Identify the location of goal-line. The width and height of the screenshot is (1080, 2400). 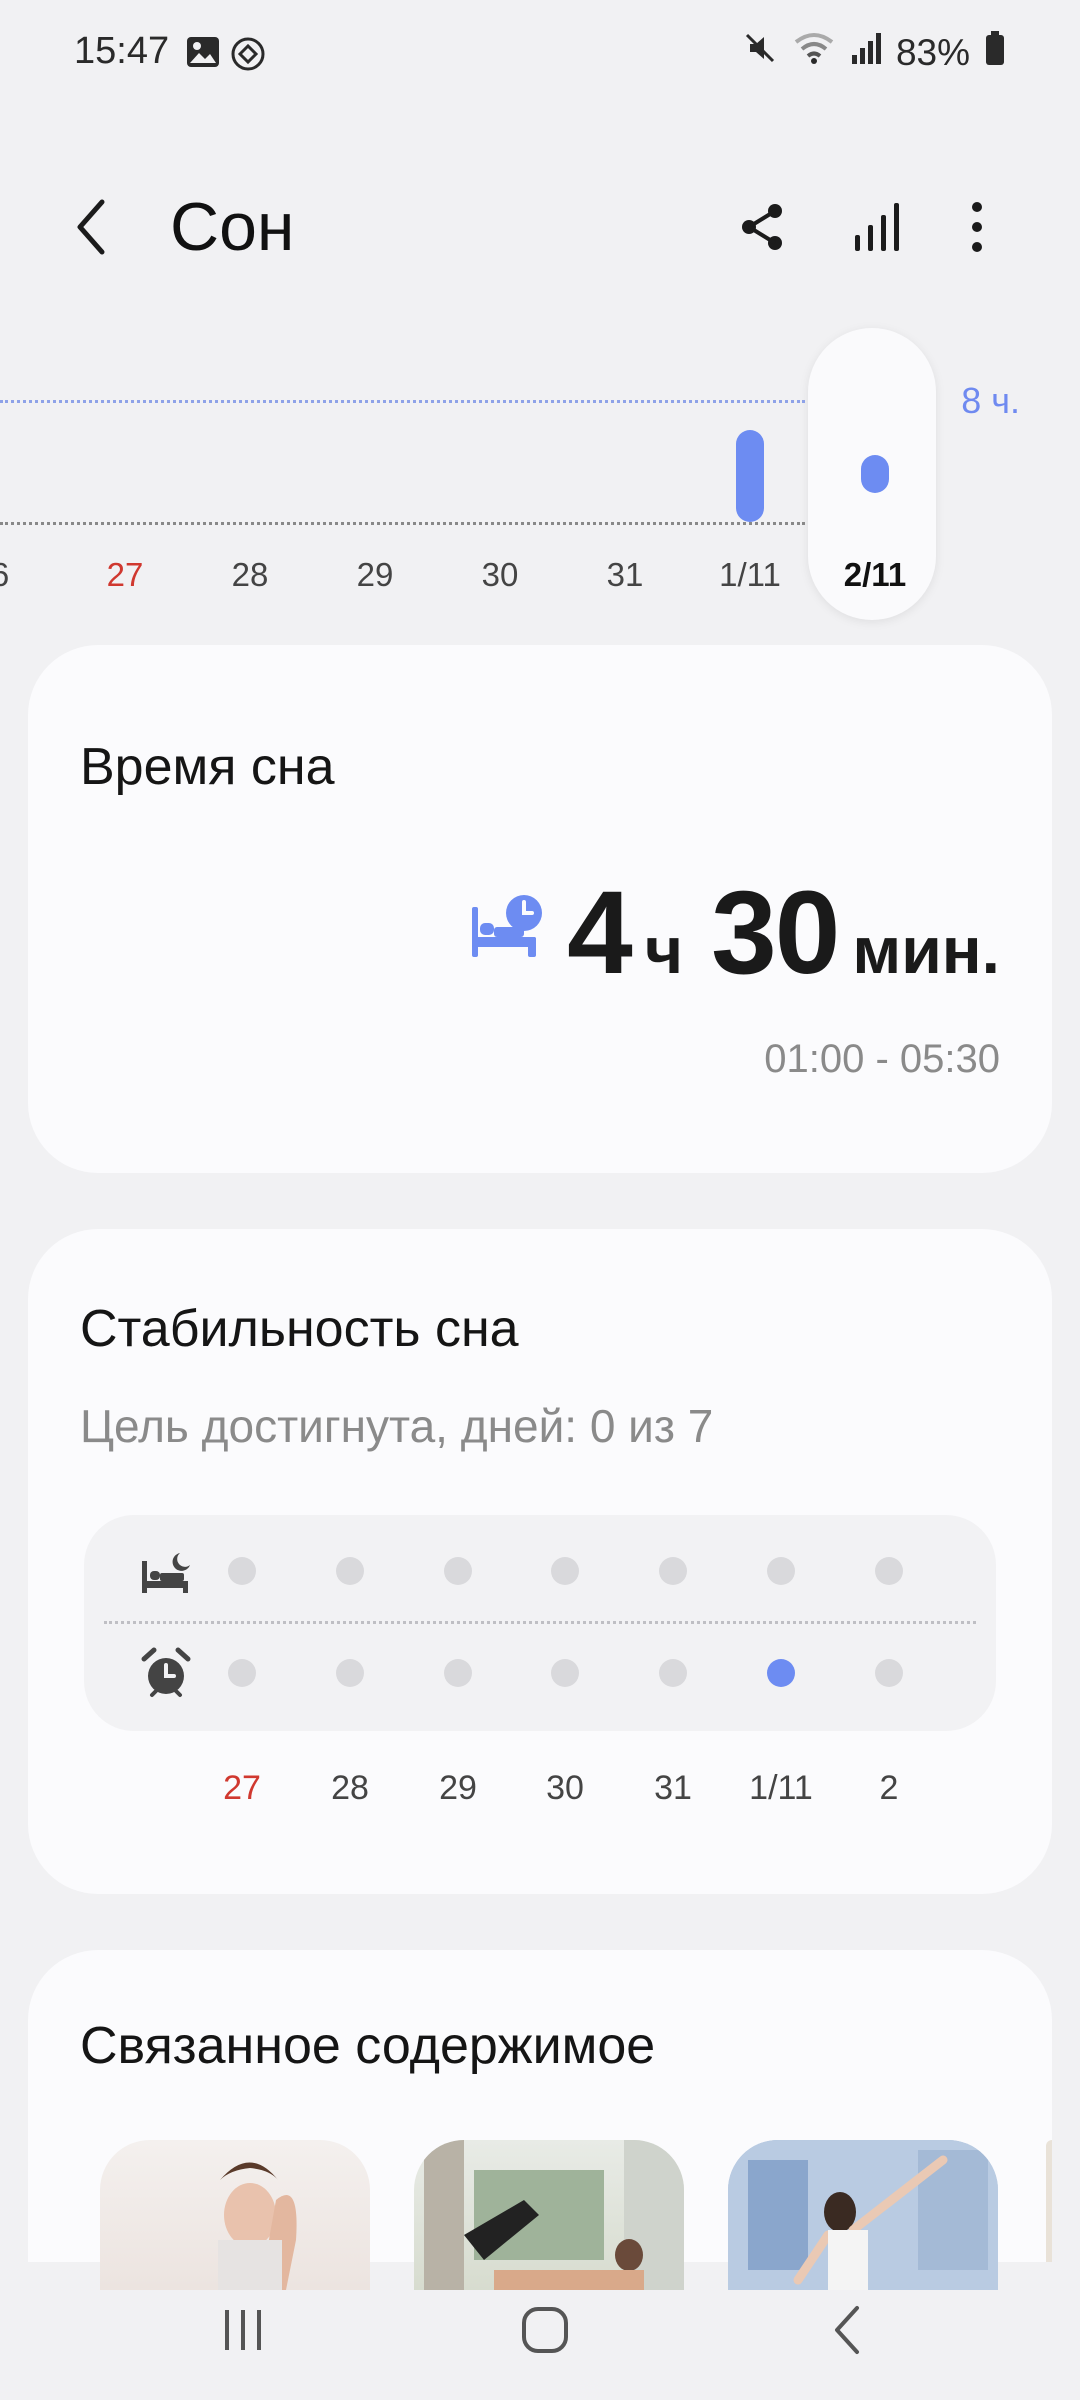
(402, 401).